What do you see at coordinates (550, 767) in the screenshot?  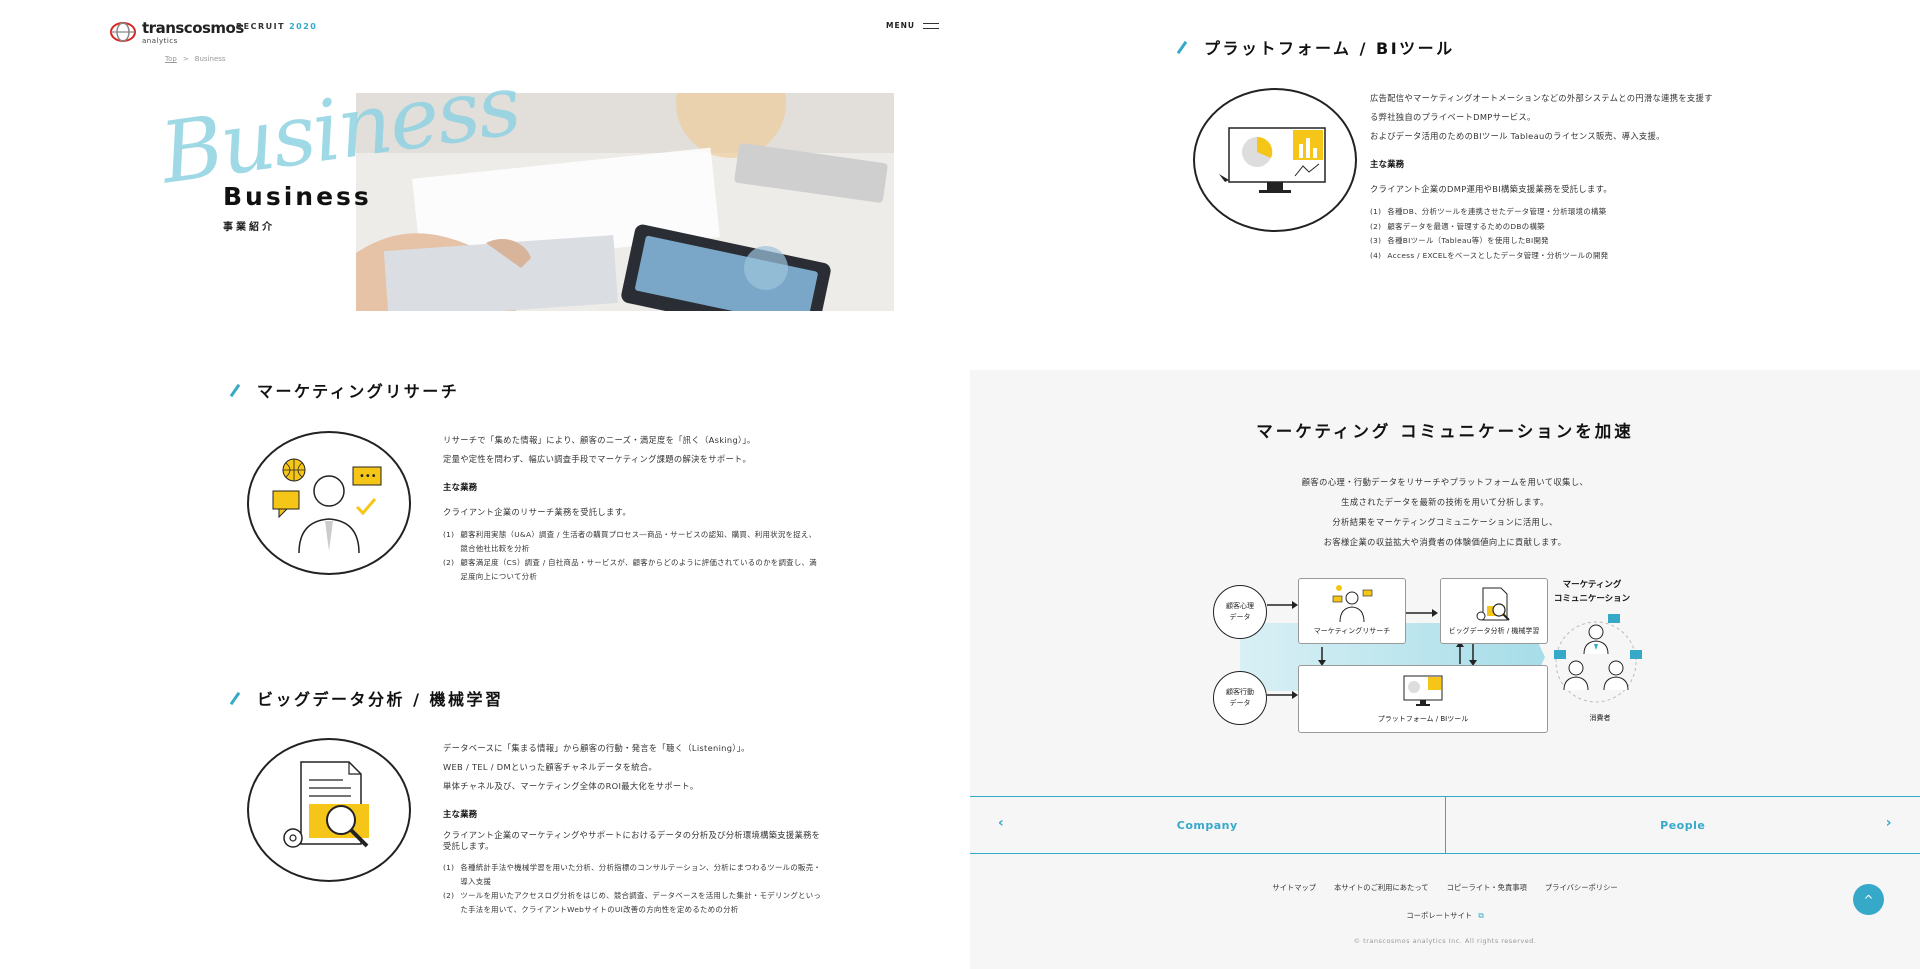 I see `bigdata-intro-2: WEB / TEL / DMといった顧客チャネルデータを統合。` at bounding box center [550, 767].